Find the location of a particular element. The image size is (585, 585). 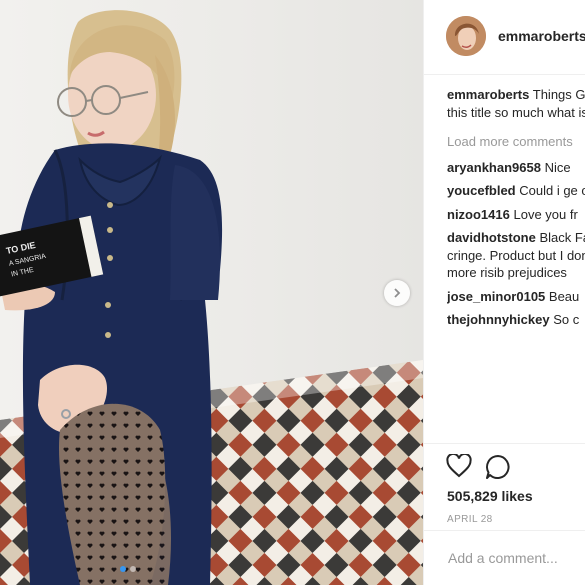

comment-item: youcefbled Could i ge or is located at coordinates (516, 191).